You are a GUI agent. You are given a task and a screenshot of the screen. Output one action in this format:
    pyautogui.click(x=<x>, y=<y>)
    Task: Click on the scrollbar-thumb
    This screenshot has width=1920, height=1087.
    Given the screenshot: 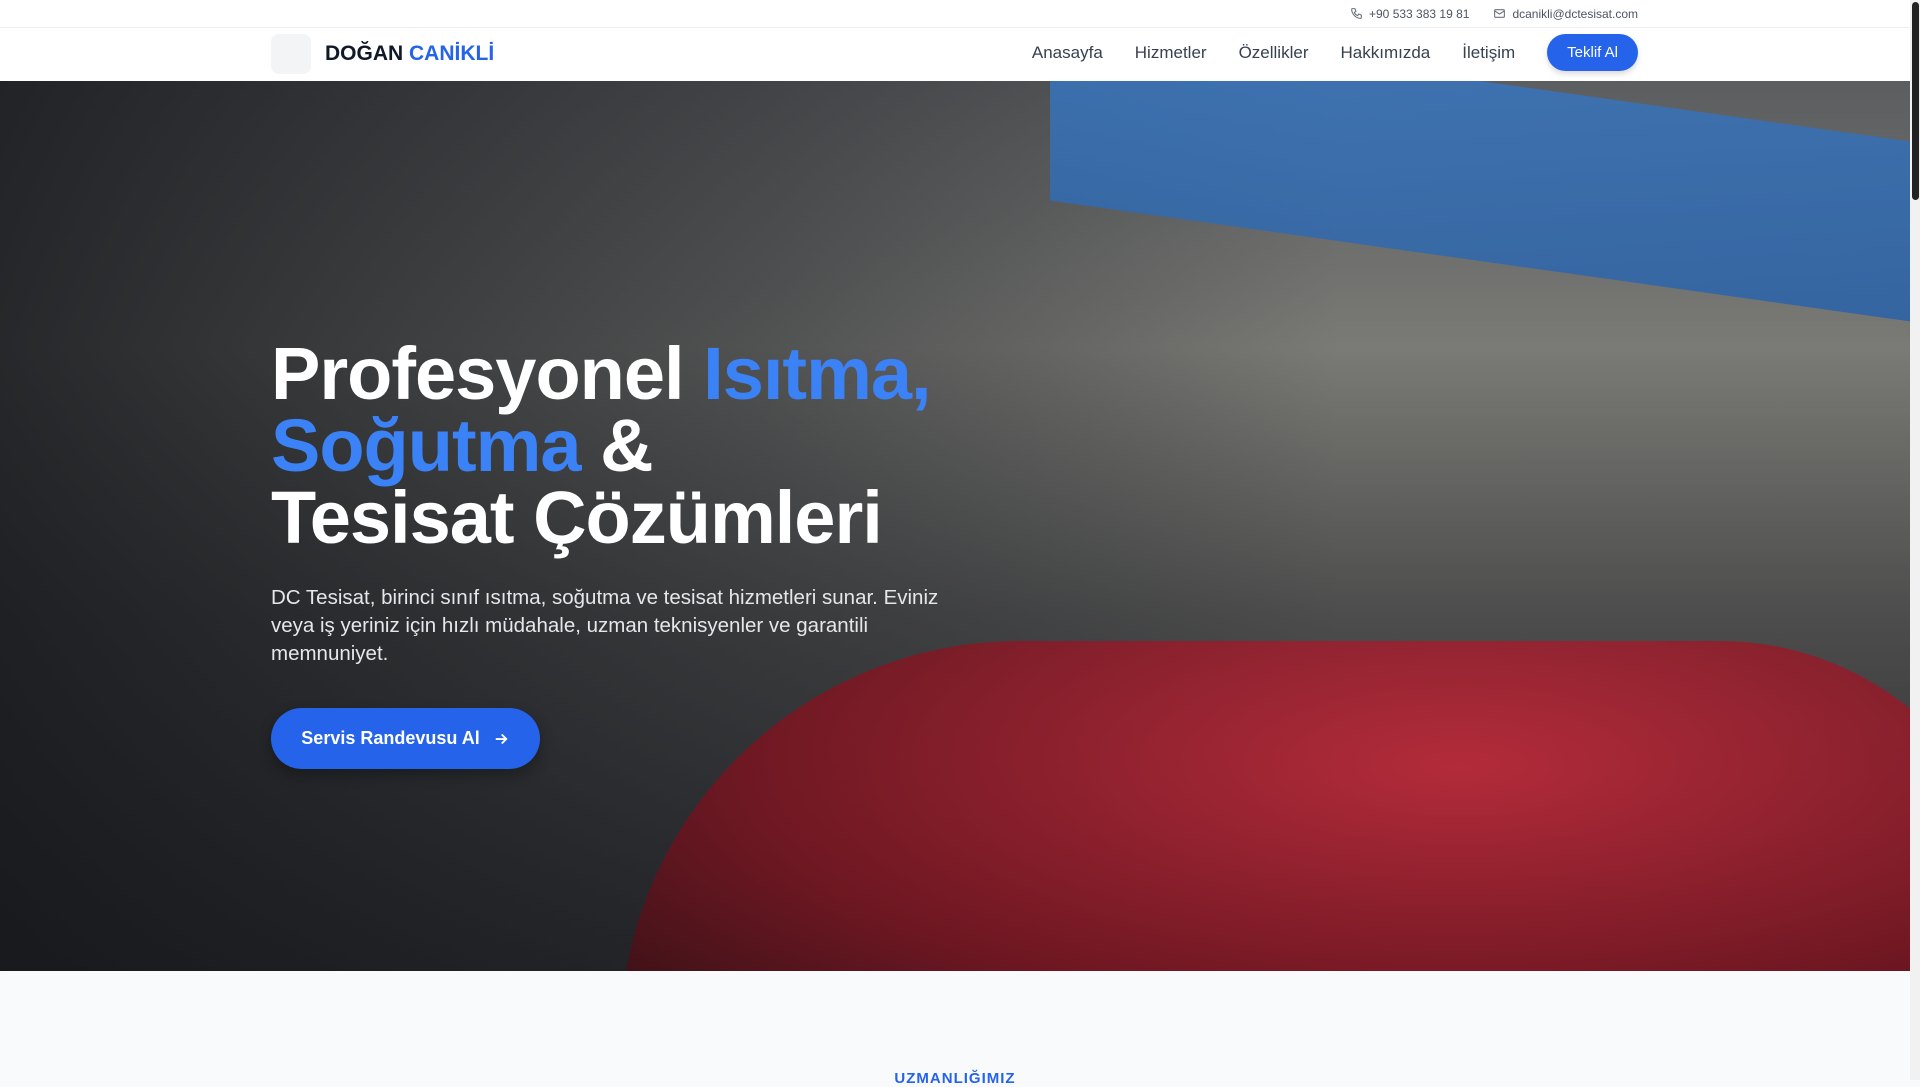 What is the action you would take?
    pyautogui.click(x=1915, y=101)
    